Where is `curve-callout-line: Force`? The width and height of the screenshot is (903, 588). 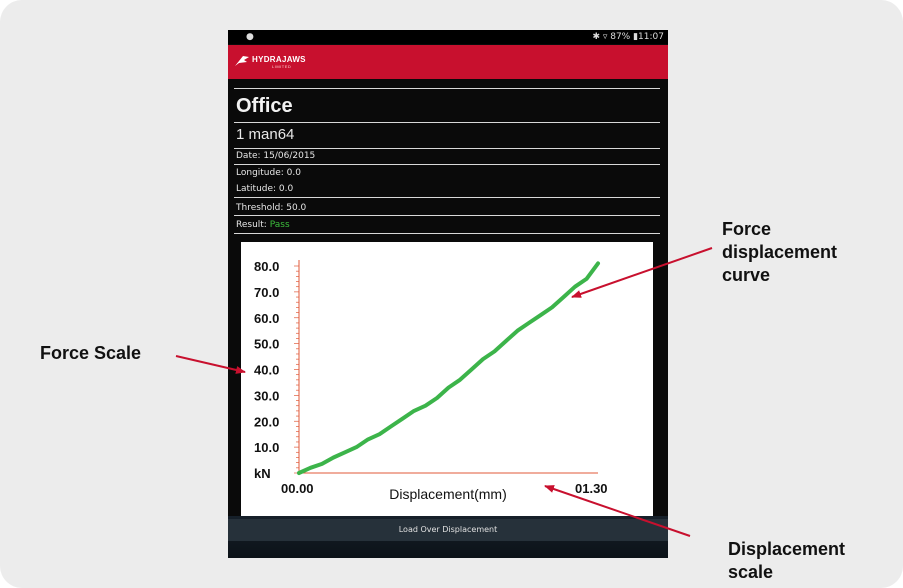
curve-callout-line: Force is located at coordinates (747, 229).